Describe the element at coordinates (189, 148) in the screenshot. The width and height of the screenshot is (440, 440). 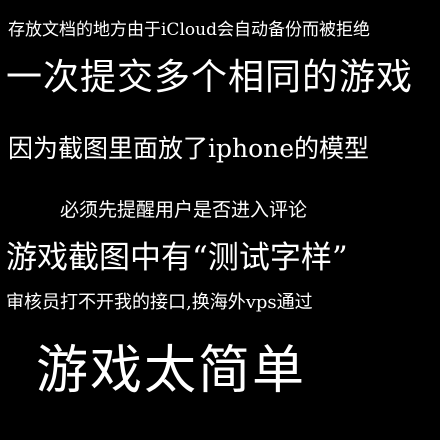
I see `reason-iphone-model-screenshot: 因为截图里面放了iphone的模型` at that location.